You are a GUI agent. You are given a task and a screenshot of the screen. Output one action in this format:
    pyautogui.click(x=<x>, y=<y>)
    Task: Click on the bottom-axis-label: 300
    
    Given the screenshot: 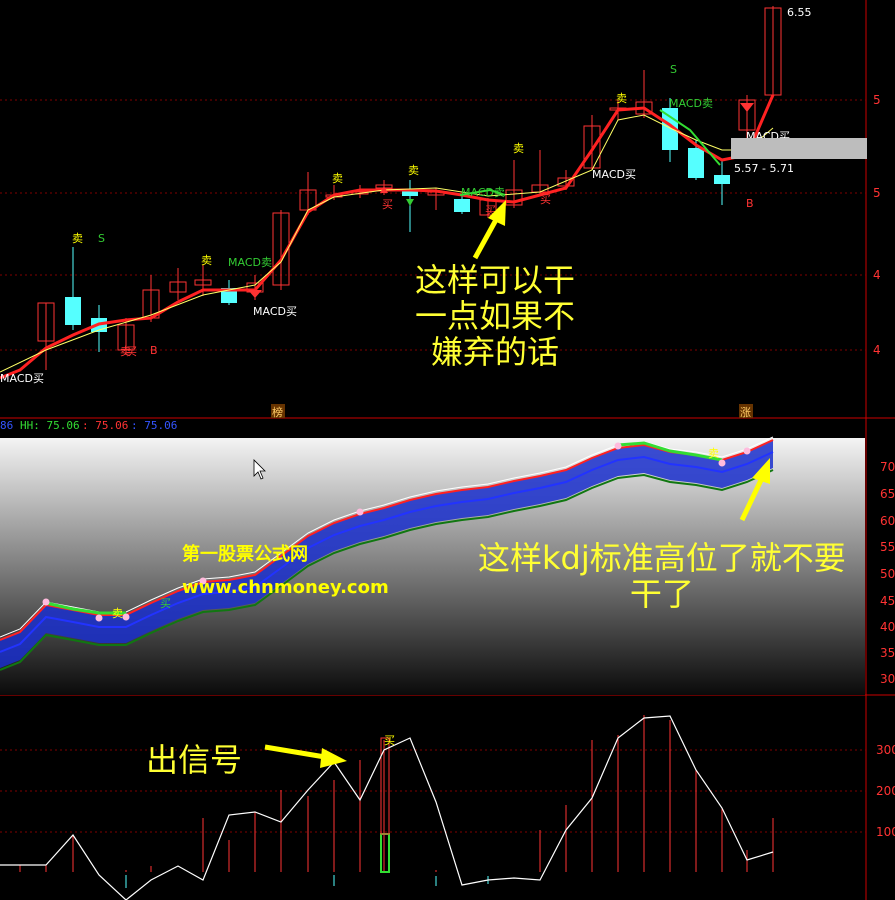 What is the action you would take?
    pyautogui.click(x=885, y=750)
    